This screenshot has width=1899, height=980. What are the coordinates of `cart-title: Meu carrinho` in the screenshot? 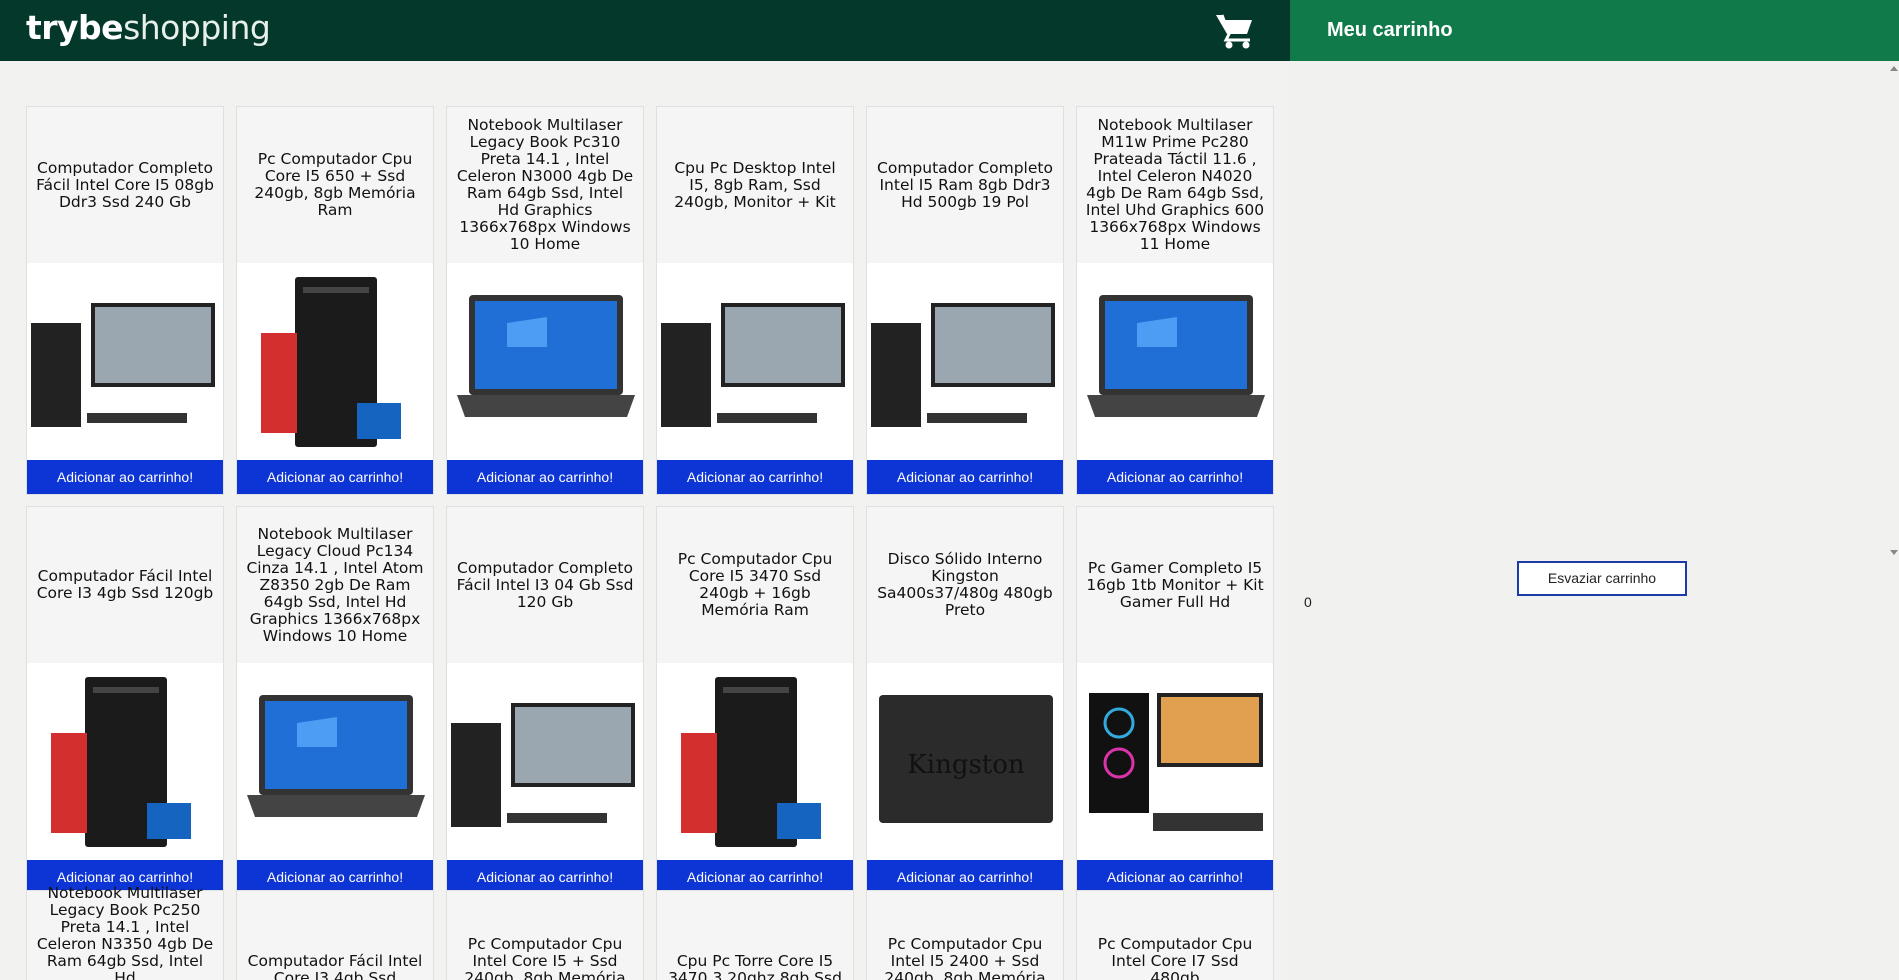 It's located at (1594, 30).